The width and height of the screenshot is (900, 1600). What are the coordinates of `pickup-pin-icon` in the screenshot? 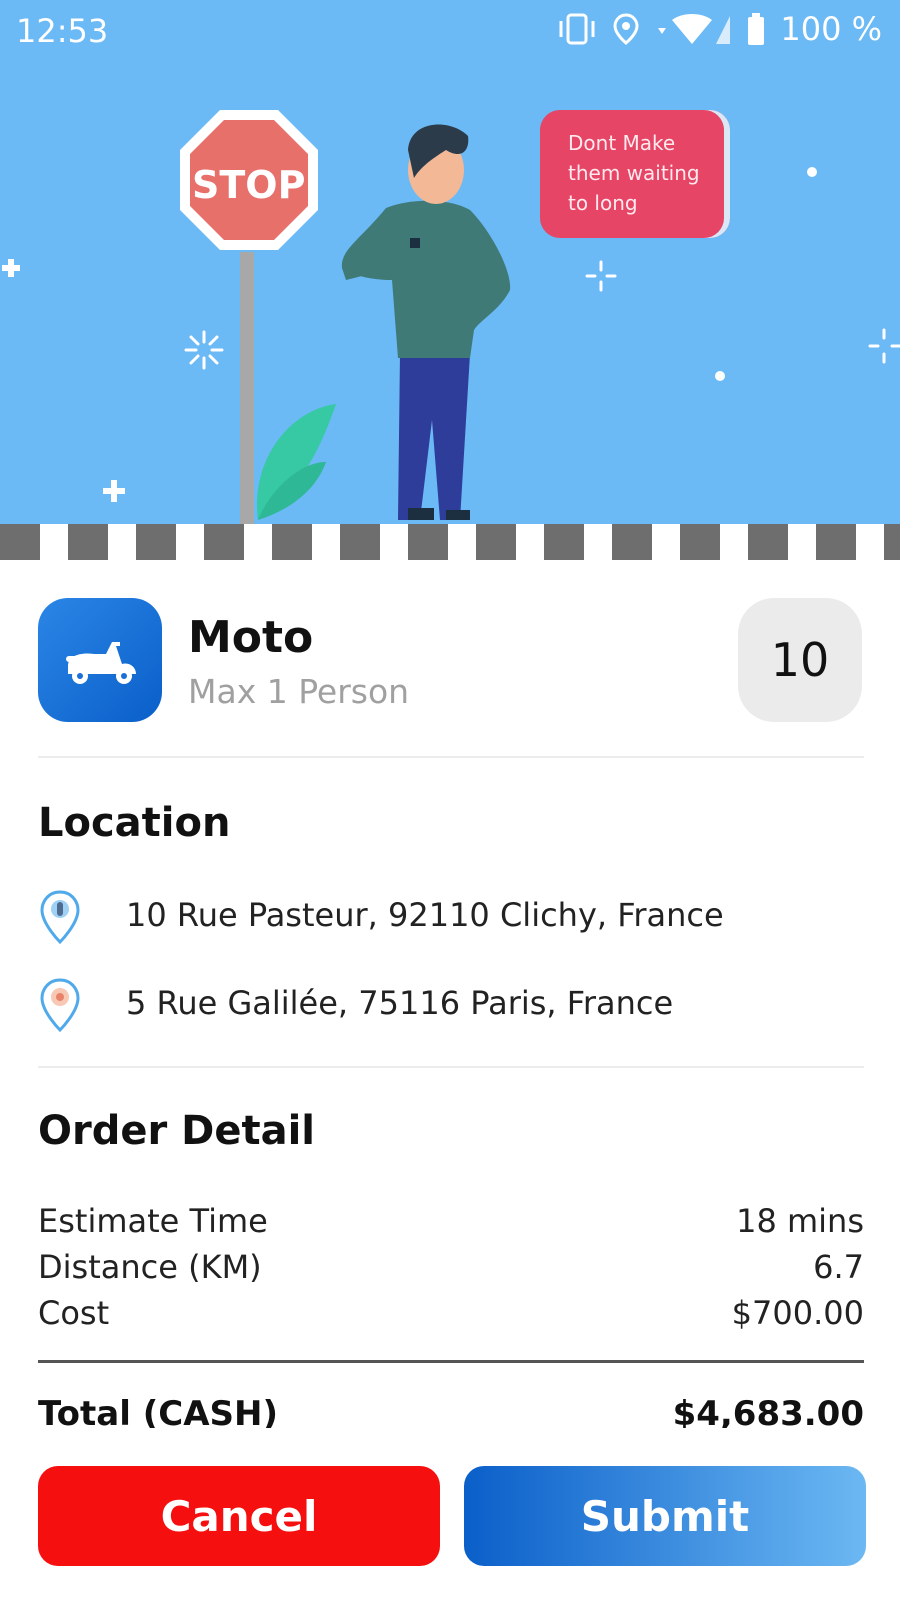 It's located at (60, 917).